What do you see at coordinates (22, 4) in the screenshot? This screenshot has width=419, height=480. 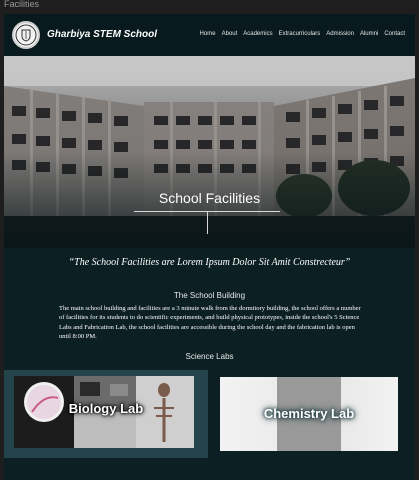 I see `window-title: Facilities` at bounding box center [22, 4].